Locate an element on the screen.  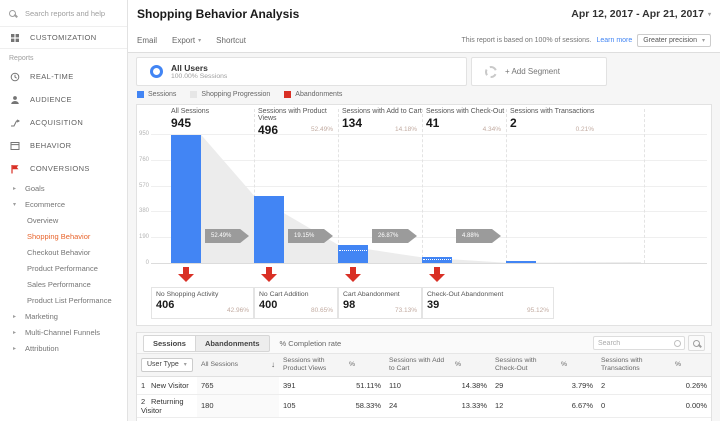
sidebar-search: Search reports and help is located at coordinates (63, 13).